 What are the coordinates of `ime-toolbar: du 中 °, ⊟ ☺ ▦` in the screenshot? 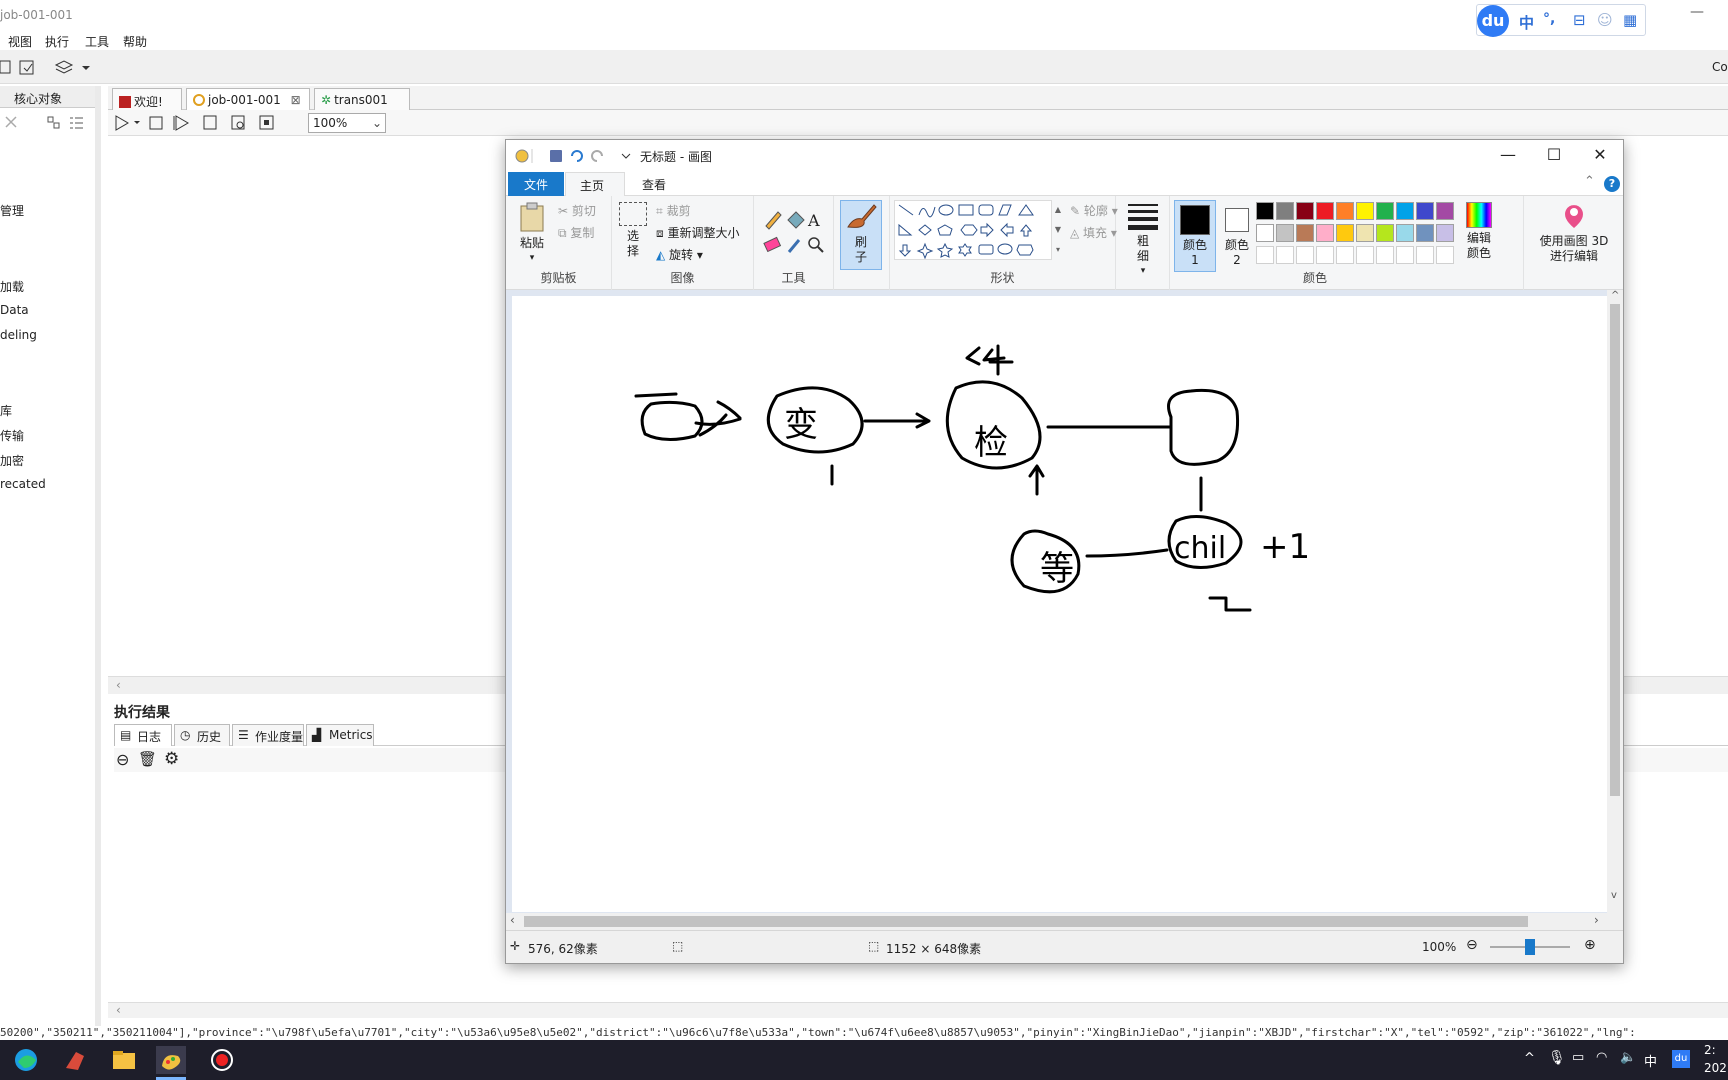 It's located at (1561, 20).